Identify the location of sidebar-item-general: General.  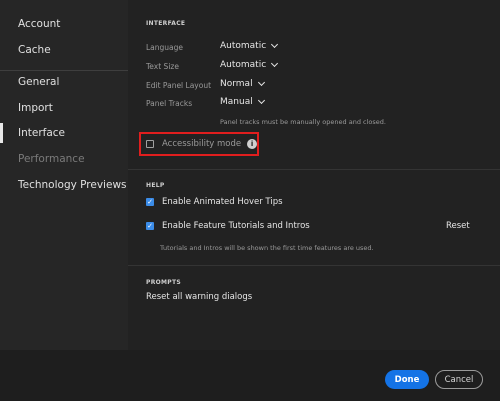
(38, 82).